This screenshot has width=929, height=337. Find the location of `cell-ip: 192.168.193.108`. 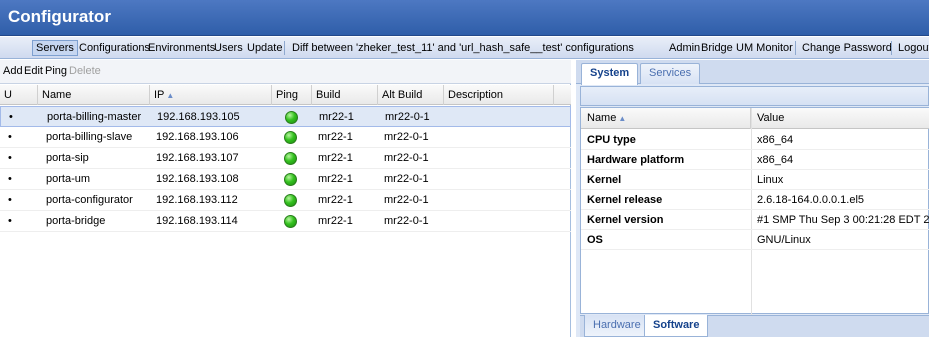

cell-ip: 192.168.193.108 is located at coordinates (197, 179).